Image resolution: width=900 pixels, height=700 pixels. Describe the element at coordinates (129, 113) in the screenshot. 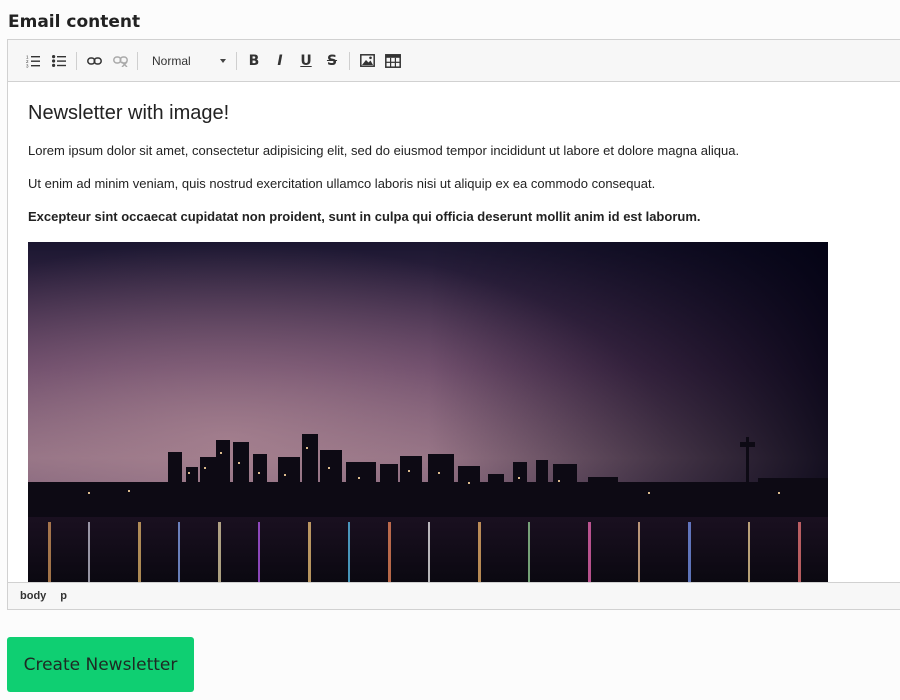

I see `content-heading: Newsletter with image!` at that location.